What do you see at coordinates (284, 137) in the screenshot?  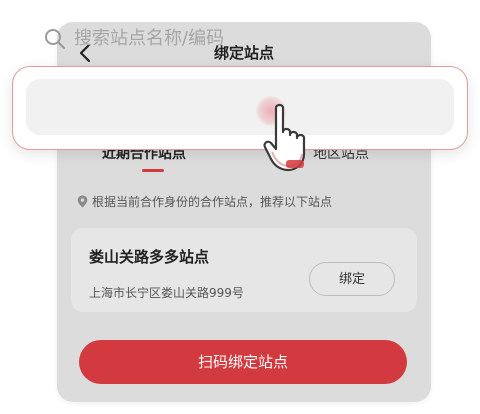 I see `hand-pointer-icon` at bounding box center [284, 137].